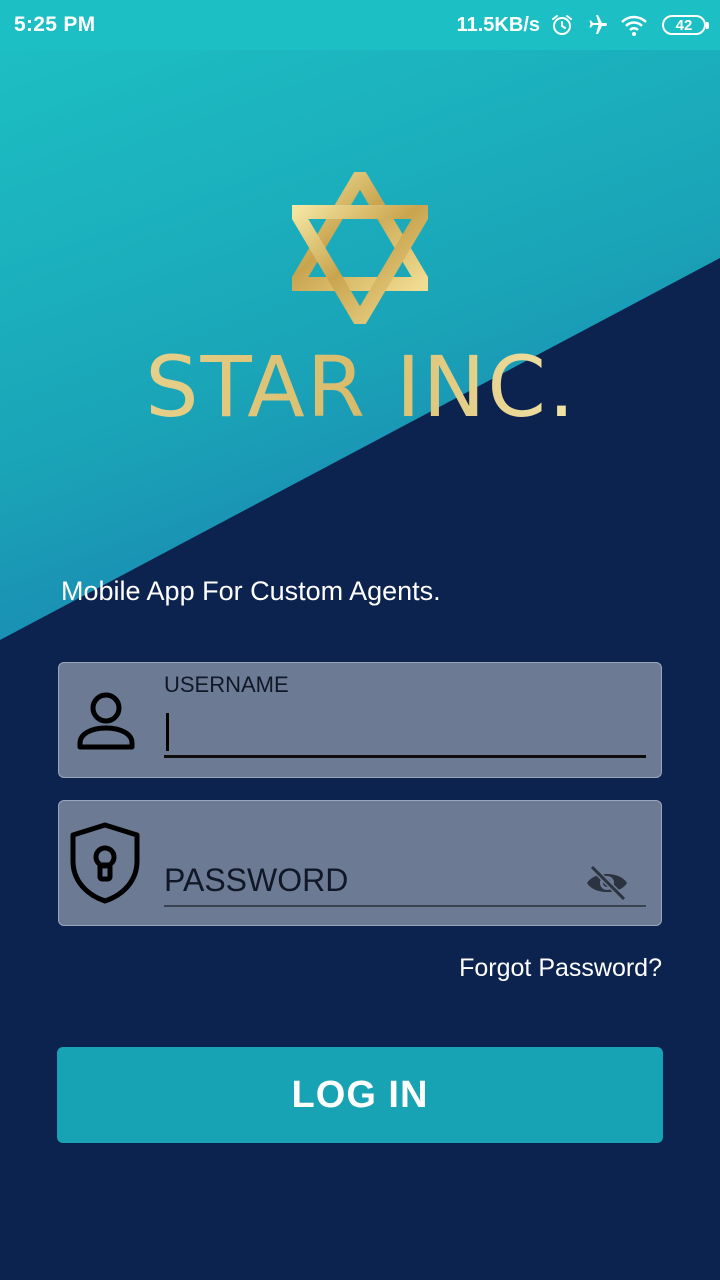 Image resolution: width=720 pixels, height=1280 pixels. What do you see at coordinates (562, 25) in the screenshot?
I see `alarm-icon` at bounding box center [562, 25].